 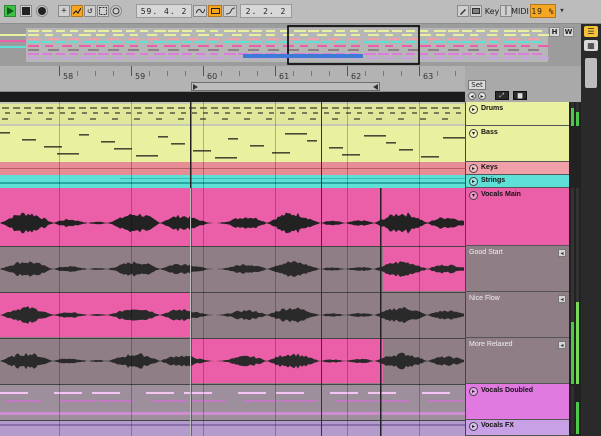 What do you see at coordinates (507, 390) in the screenshot?
I see `track-name: Vocals Doubled` at bounding box center [507, 390].